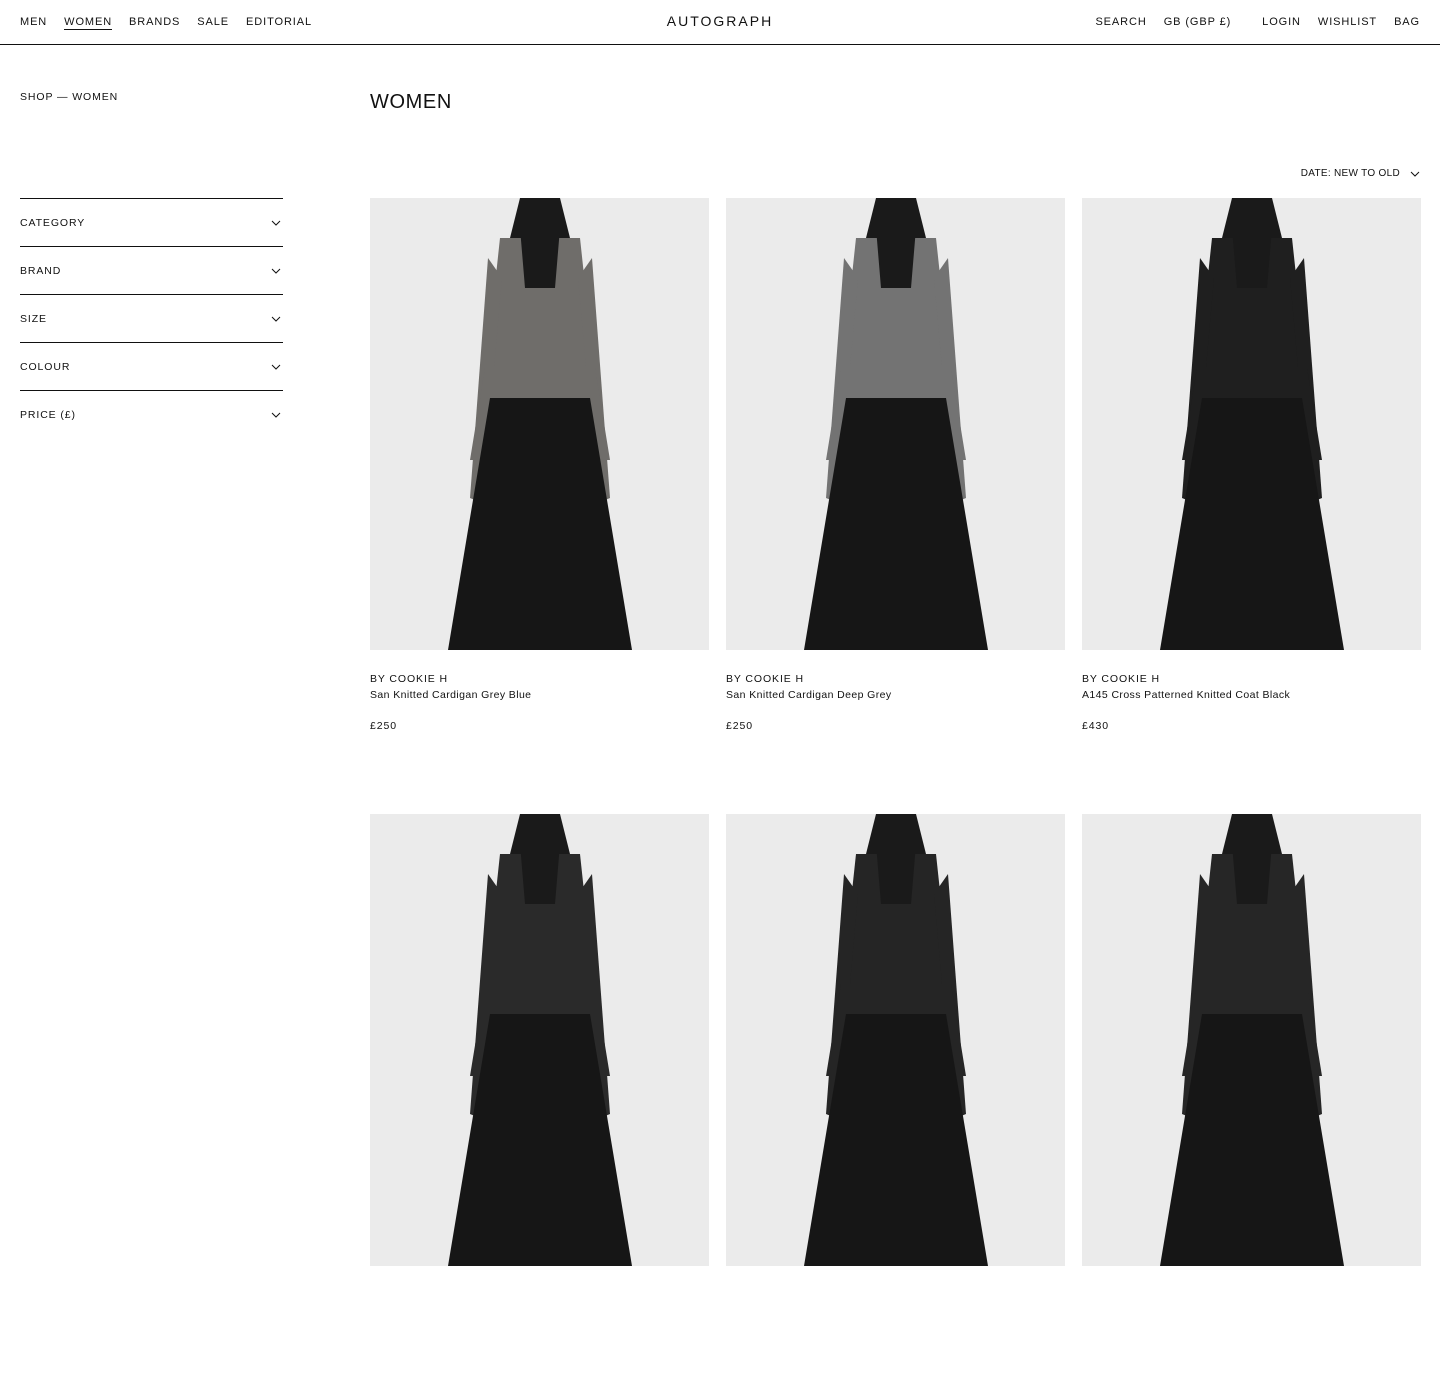  I want to click on sort-dropdown: DATE: NEW TO OLD, so click(1360, 173).